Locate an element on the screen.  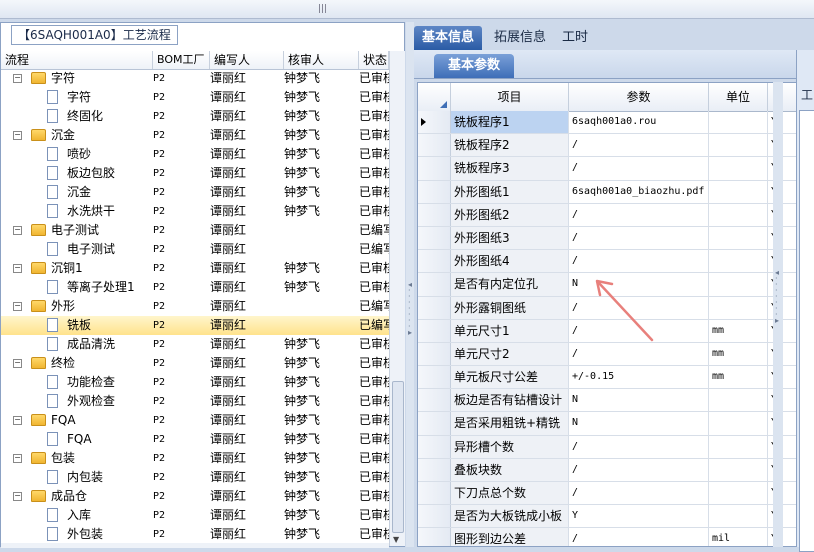
grid-row: 外形图纸2/Y is located at coordinates (607, 215).